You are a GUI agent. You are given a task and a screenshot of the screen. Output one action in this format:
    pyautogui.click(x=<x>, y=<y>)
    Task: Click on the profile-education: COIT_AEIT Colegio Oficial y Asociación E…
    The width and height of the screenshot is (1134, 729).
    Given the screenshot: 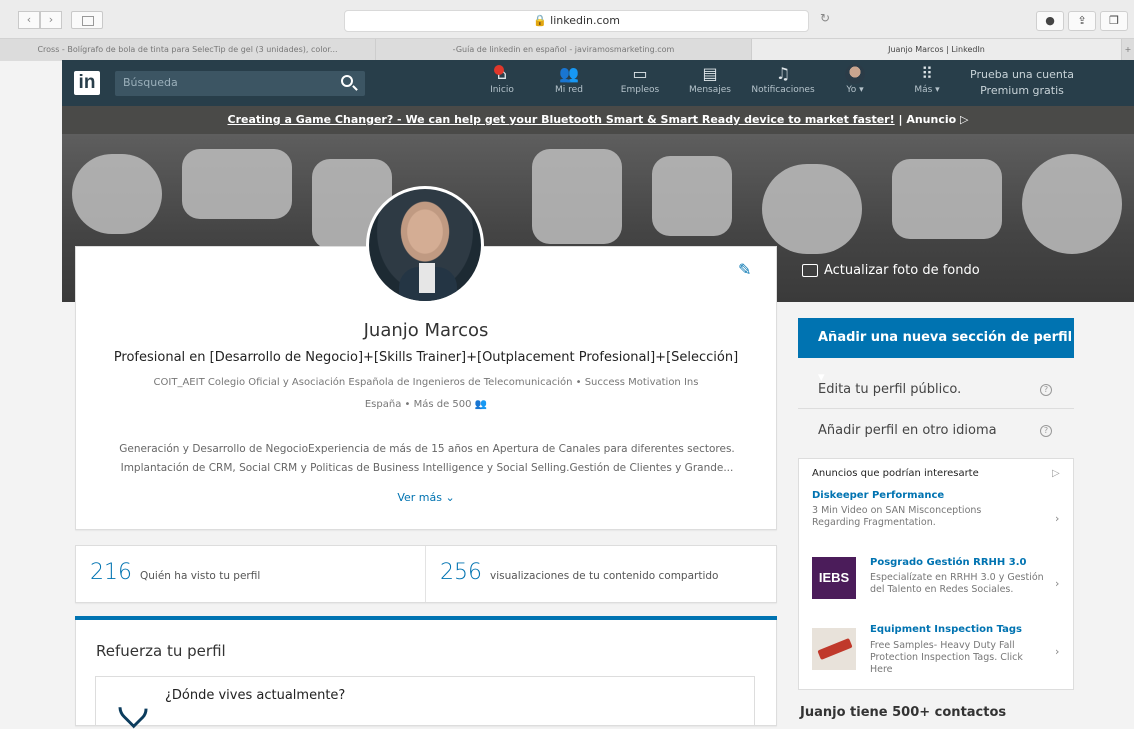 What is the action you would take?
    pyautogui.click(x=426, y=382)
    